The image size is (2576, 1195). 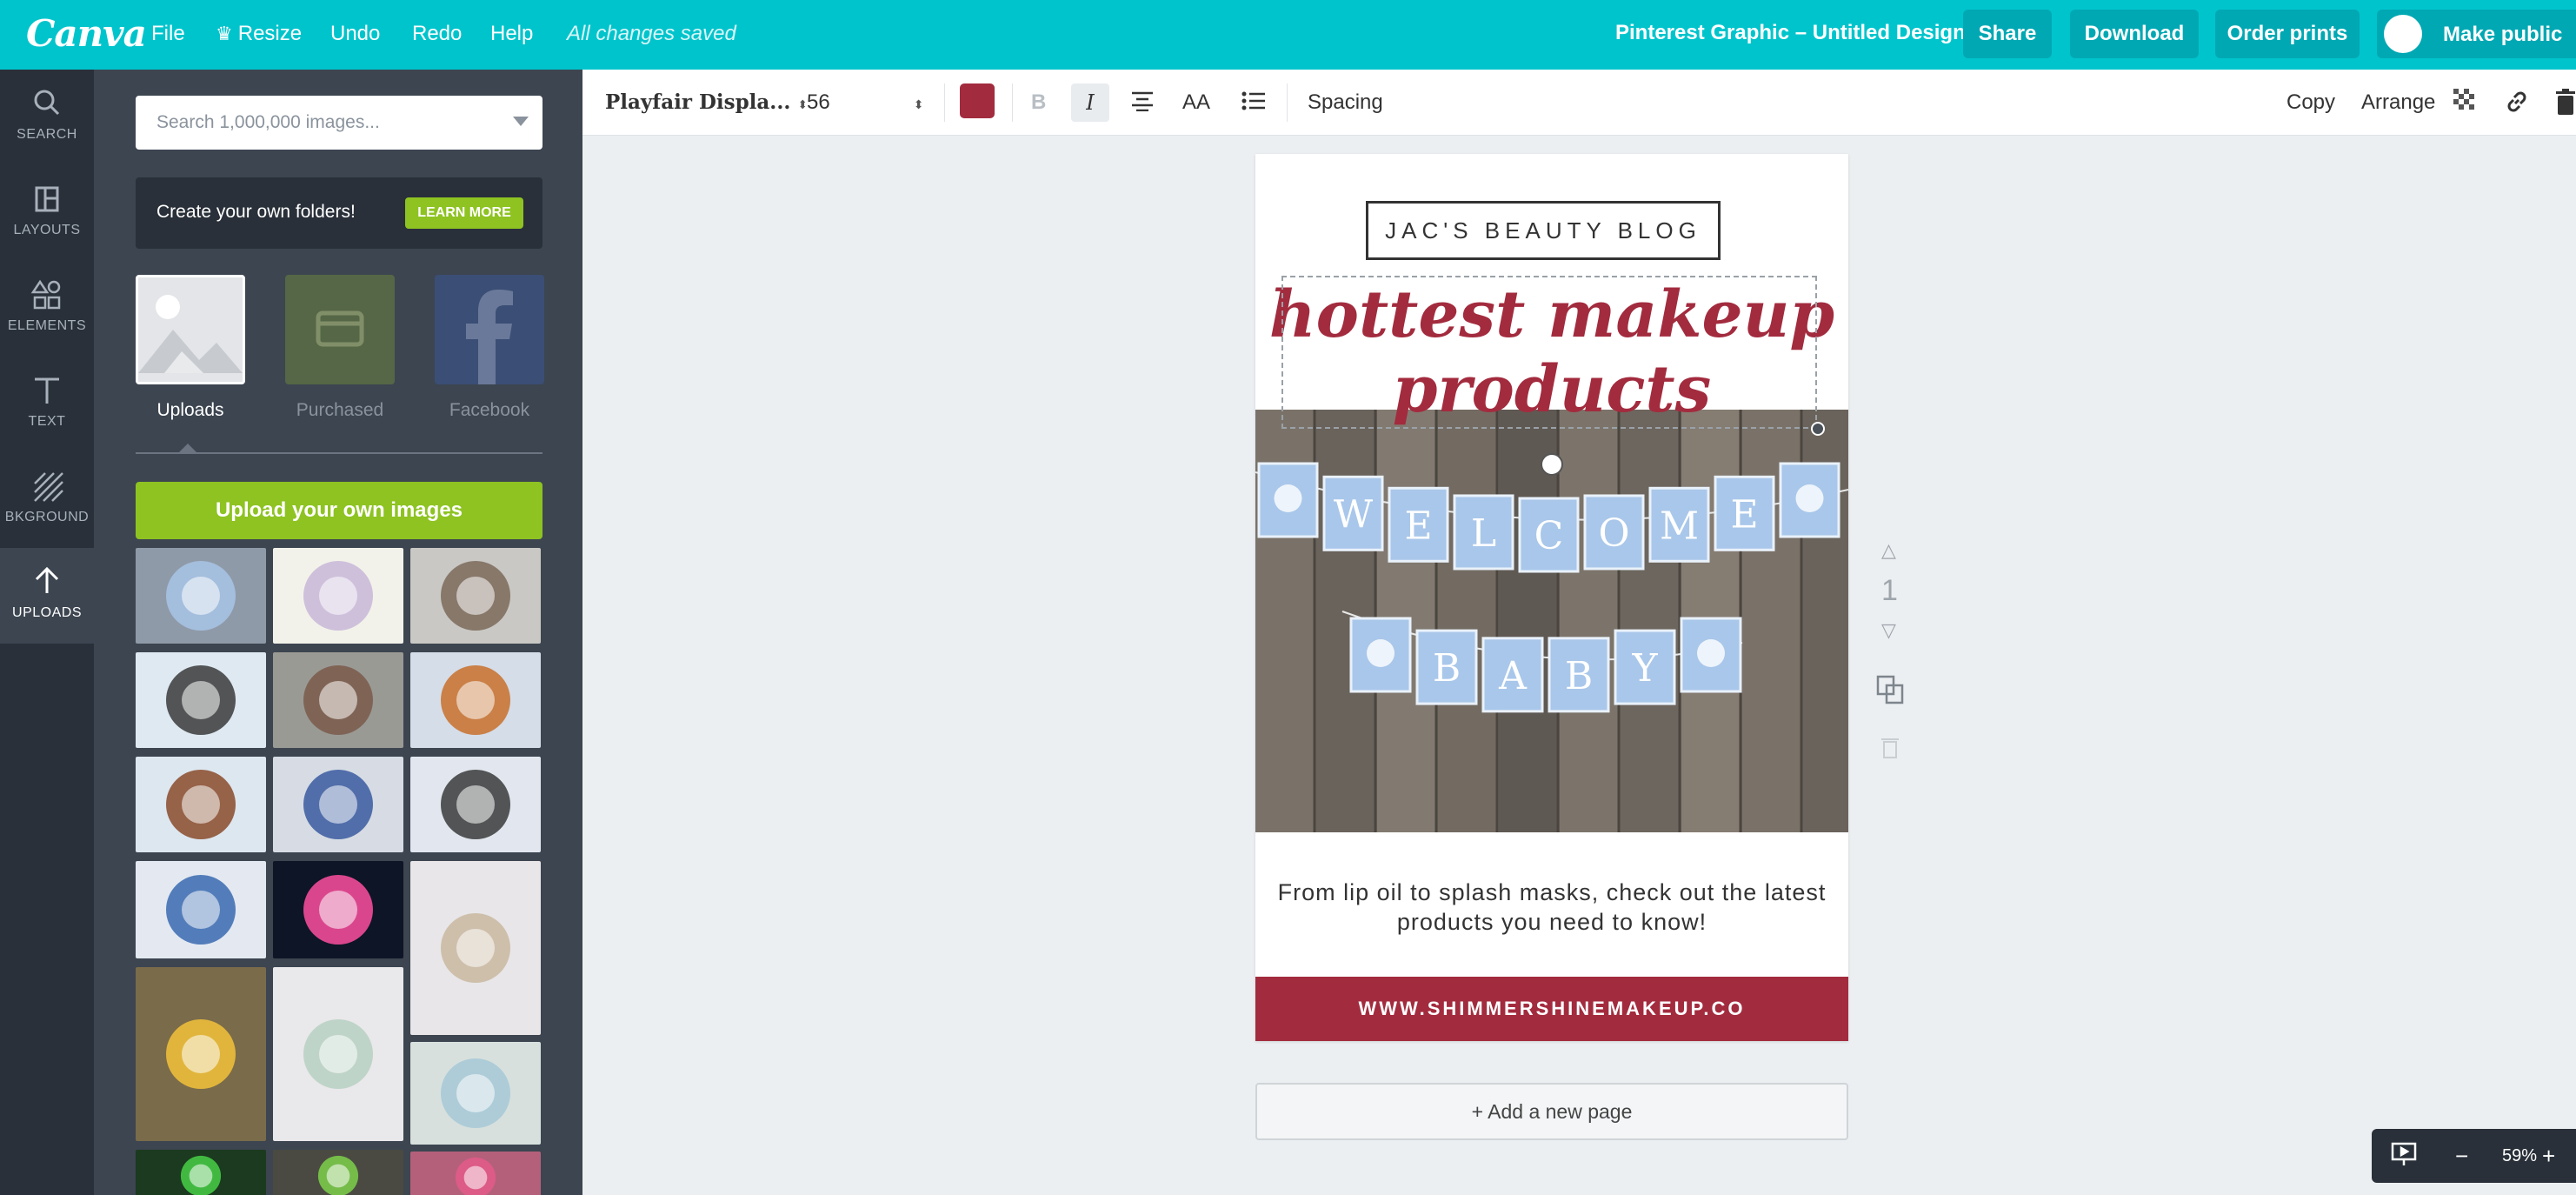 What do you see at coordinates (256, 212) in the screenshot?
I see `promo-text: Create your own folders!` at bounding box center [256, 212].